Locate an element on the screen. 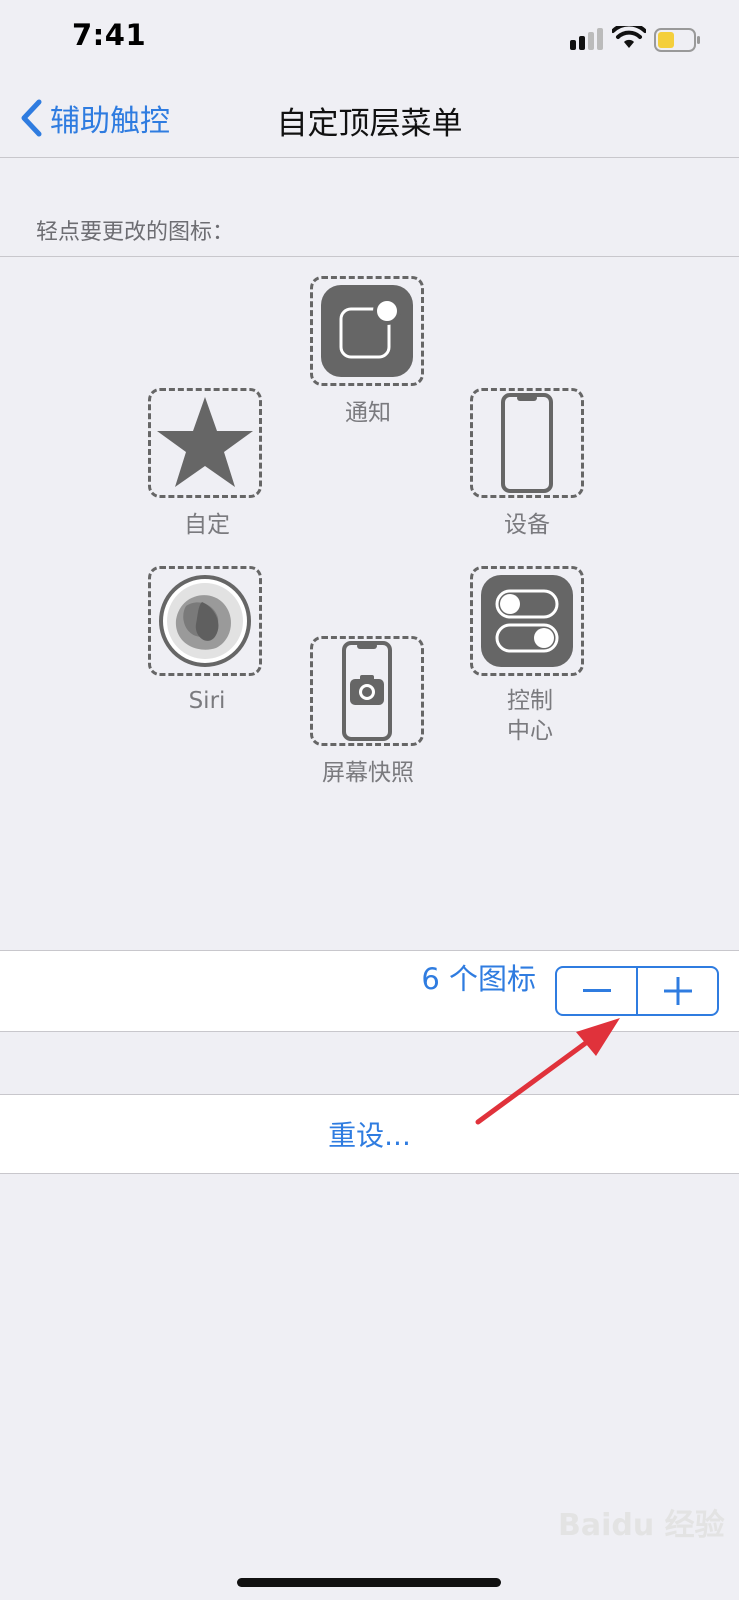  notification-icon is located at coordinates (367, 331).